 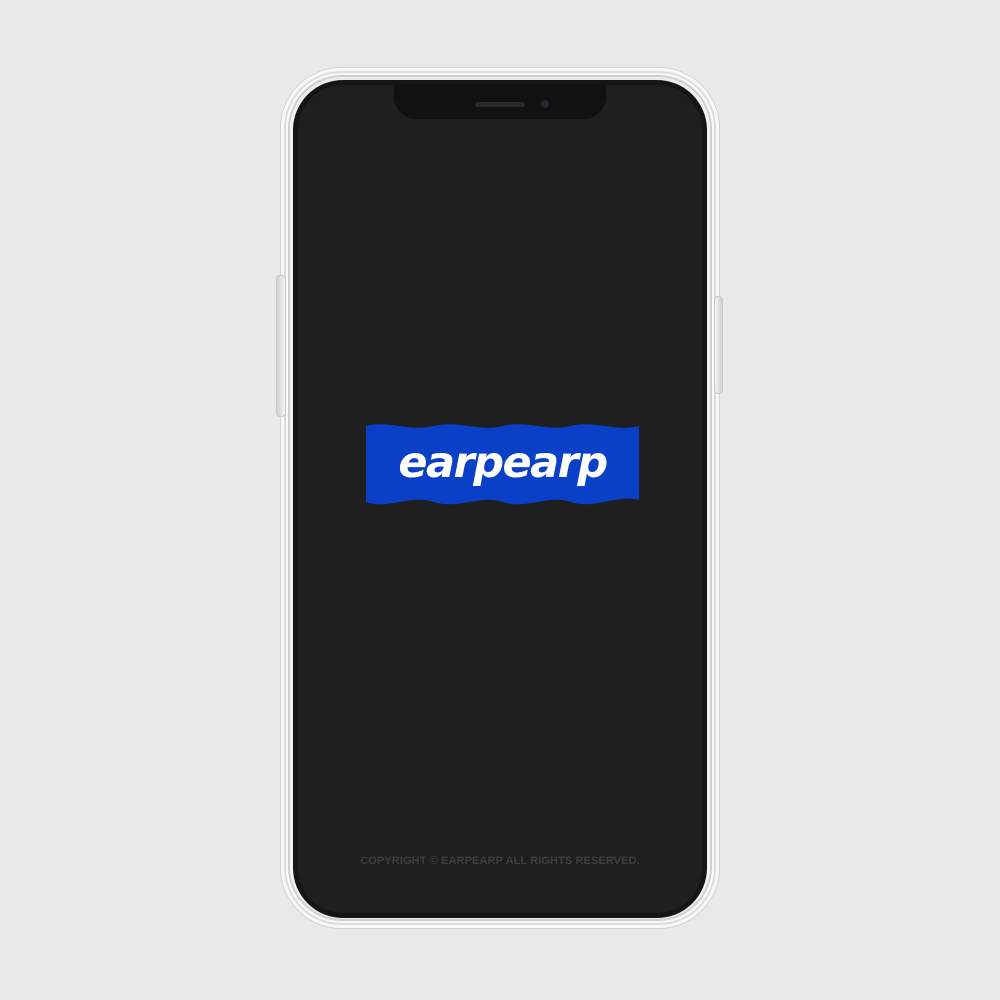 I want to click on logo-text: earpearp, so click(x=503, y=463).